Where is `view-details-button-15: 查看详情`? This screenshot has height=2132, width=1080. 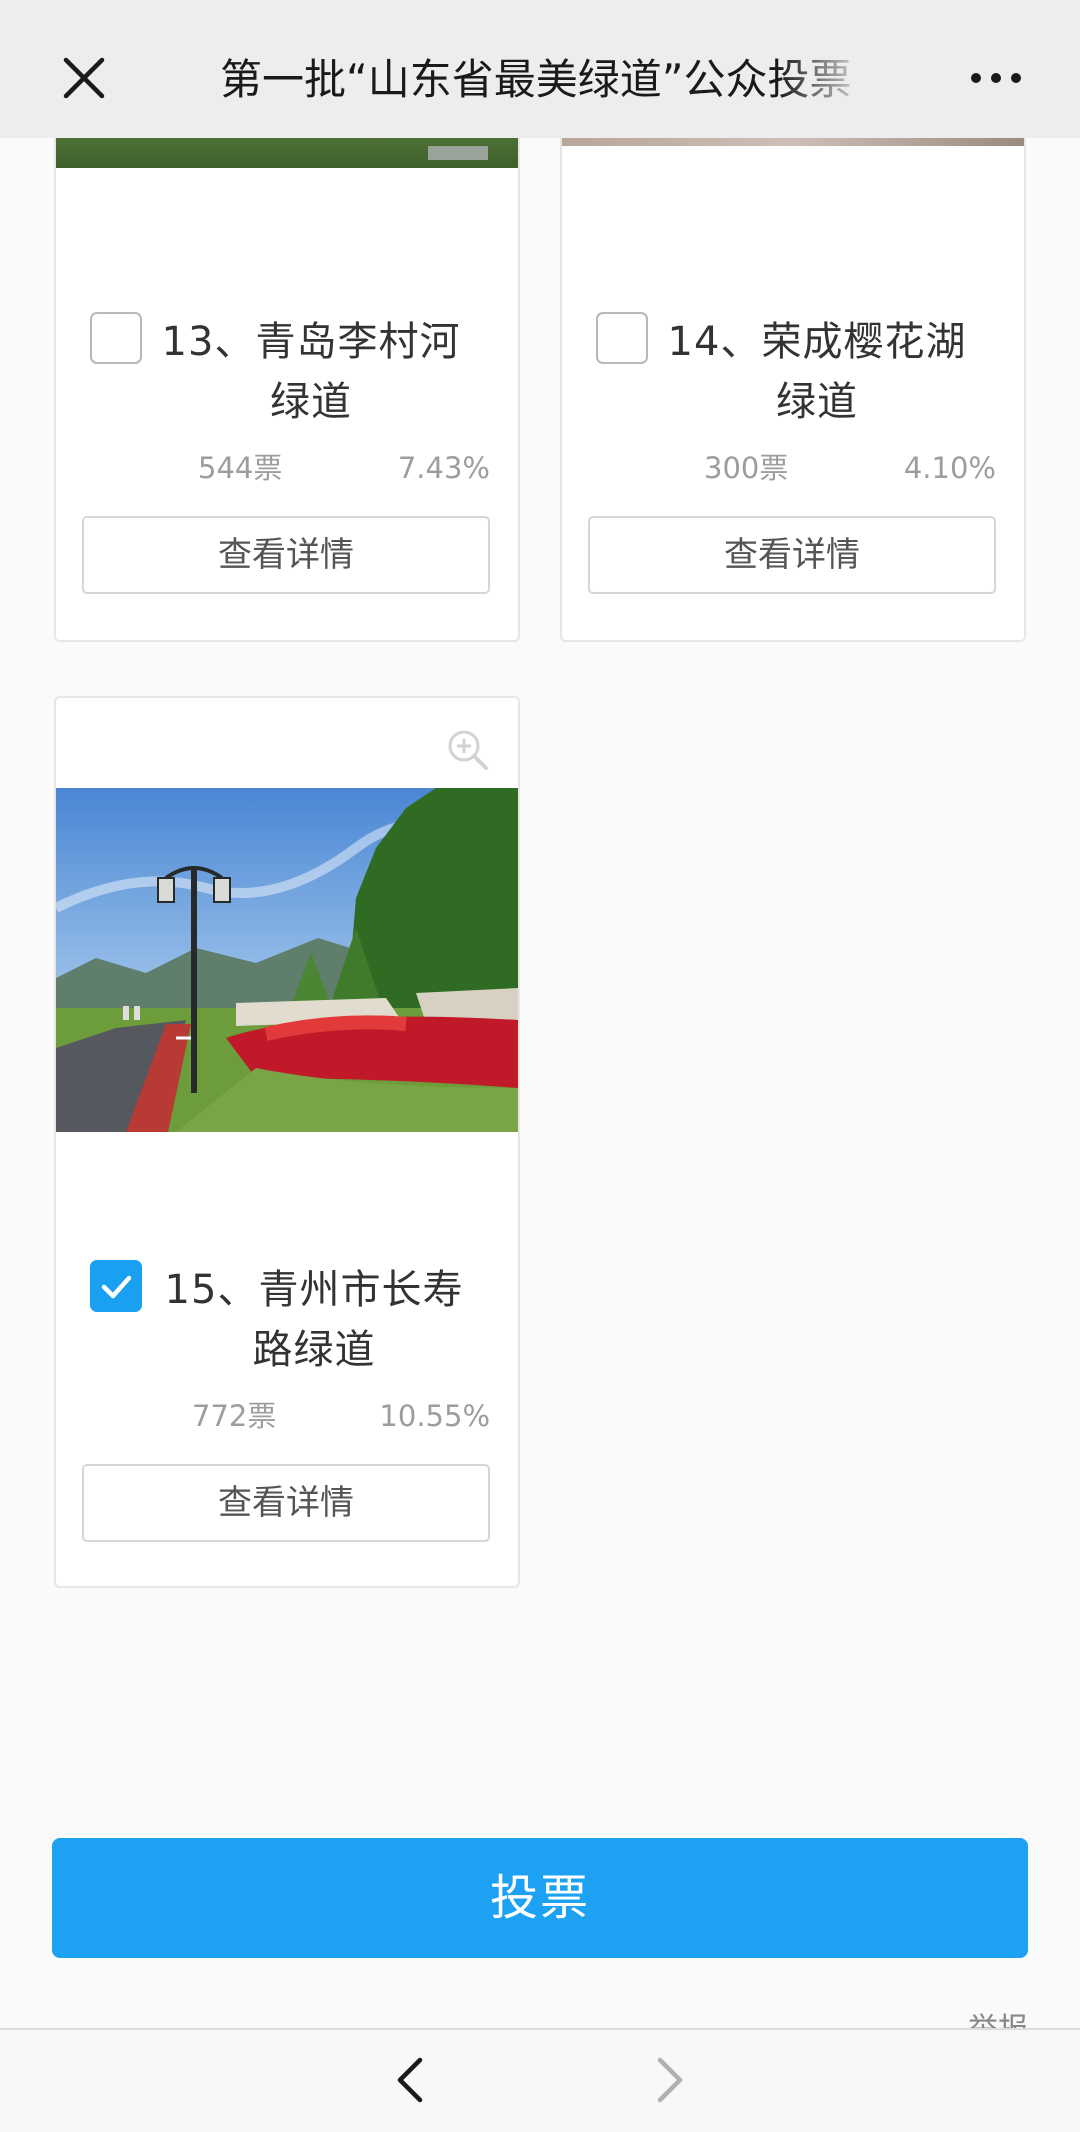 view-details-button-15: 查看详情 is located at coordinates (286, 1503).